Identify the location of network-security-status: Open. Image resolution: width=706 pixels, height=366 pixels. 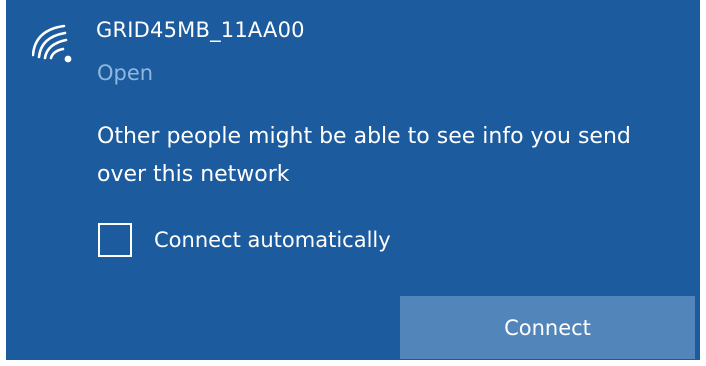
(125, 73).